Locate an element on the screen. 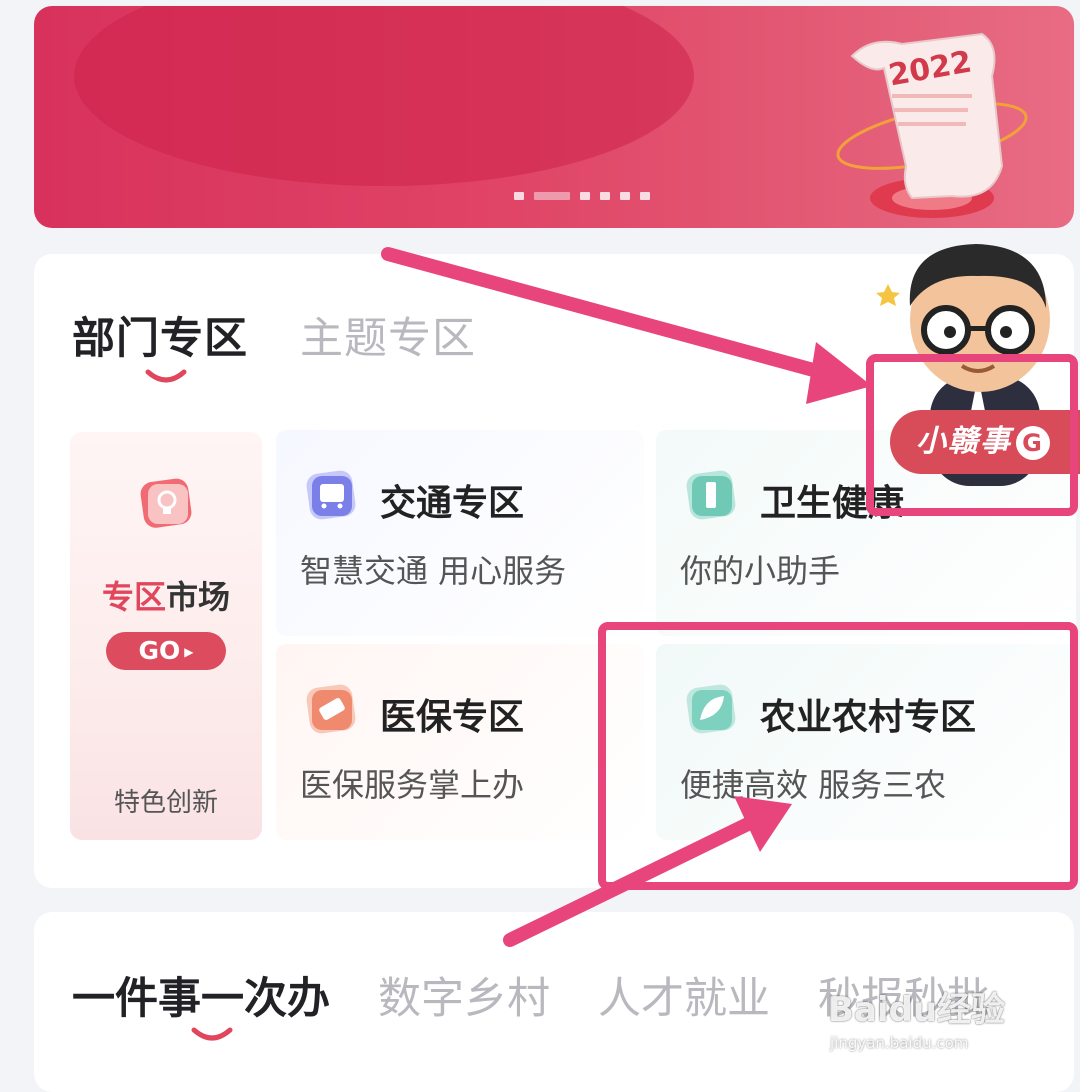  zone-tabs: 部门专区 主题专区 is located at coordinates (274, 335).